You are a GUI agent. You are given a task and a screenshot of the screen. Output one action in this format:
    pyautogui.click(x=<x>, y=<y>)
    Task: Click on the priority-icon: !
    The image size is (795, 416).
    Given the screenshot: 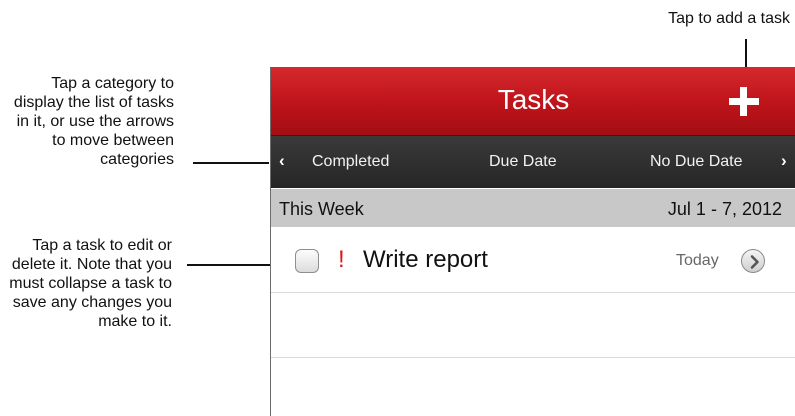 What is the action you would take?
    pyautogui.click(x=341, y=259)
    